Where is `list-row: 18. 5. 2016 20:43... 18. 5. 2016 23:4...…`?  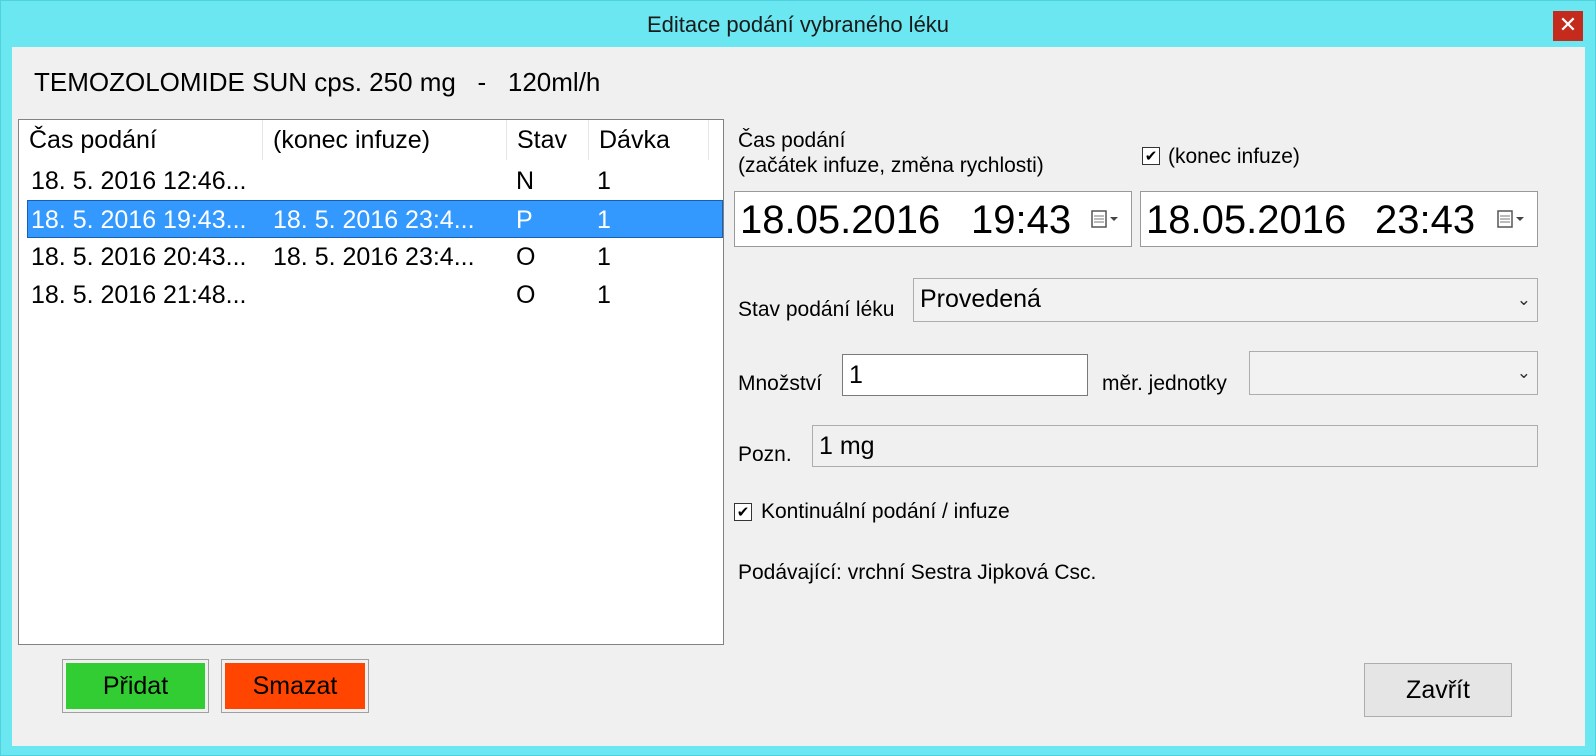 list-row: 18. 5. 2016 20:43... 18. 5. 2016 23:4...… is located at coordinates (375, 257).